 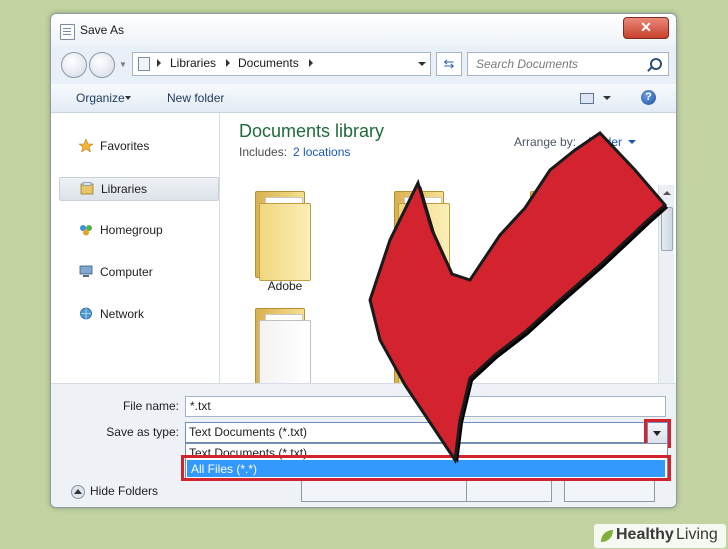 What do you see at coordinates (605, 142) in the screenshot?
I see `arrange-by-dropdown: Folder` at bounding box center [605, 142].